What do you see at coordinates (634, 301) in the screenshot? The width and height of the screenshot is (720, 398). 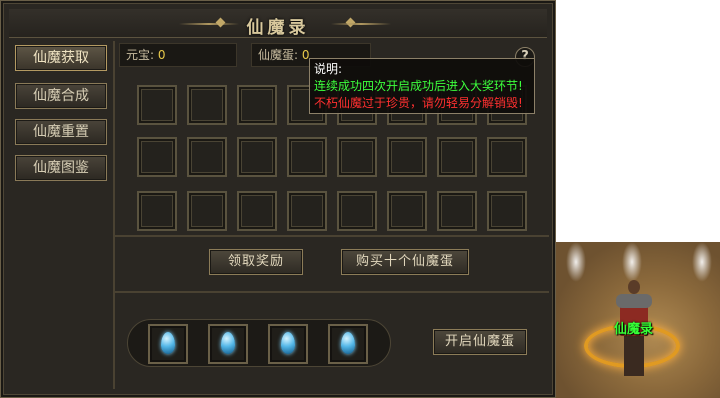 I see `npc-armor` at bounding box center [634, 301].